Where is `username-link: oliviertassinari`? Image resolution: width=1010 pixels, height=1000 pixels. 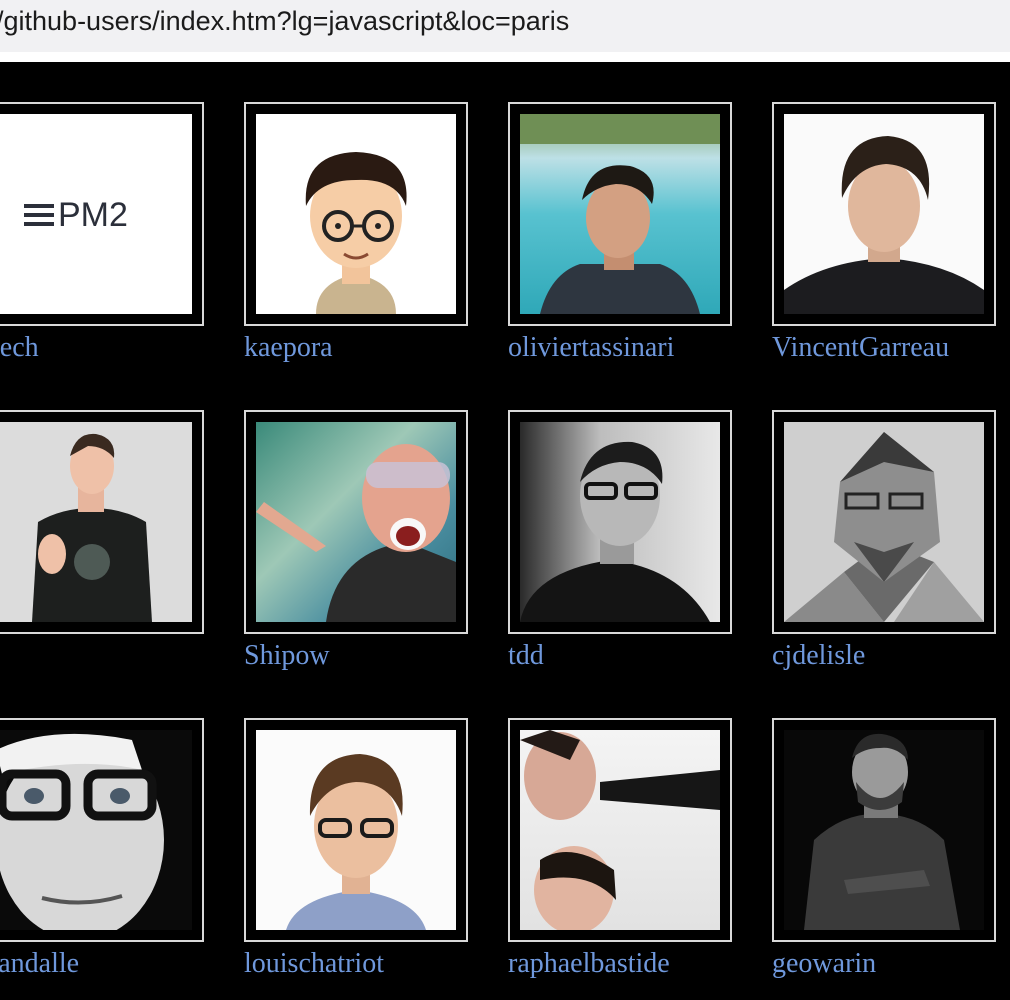 username-link: oliviertassinari is located at coordinates (591, 348).